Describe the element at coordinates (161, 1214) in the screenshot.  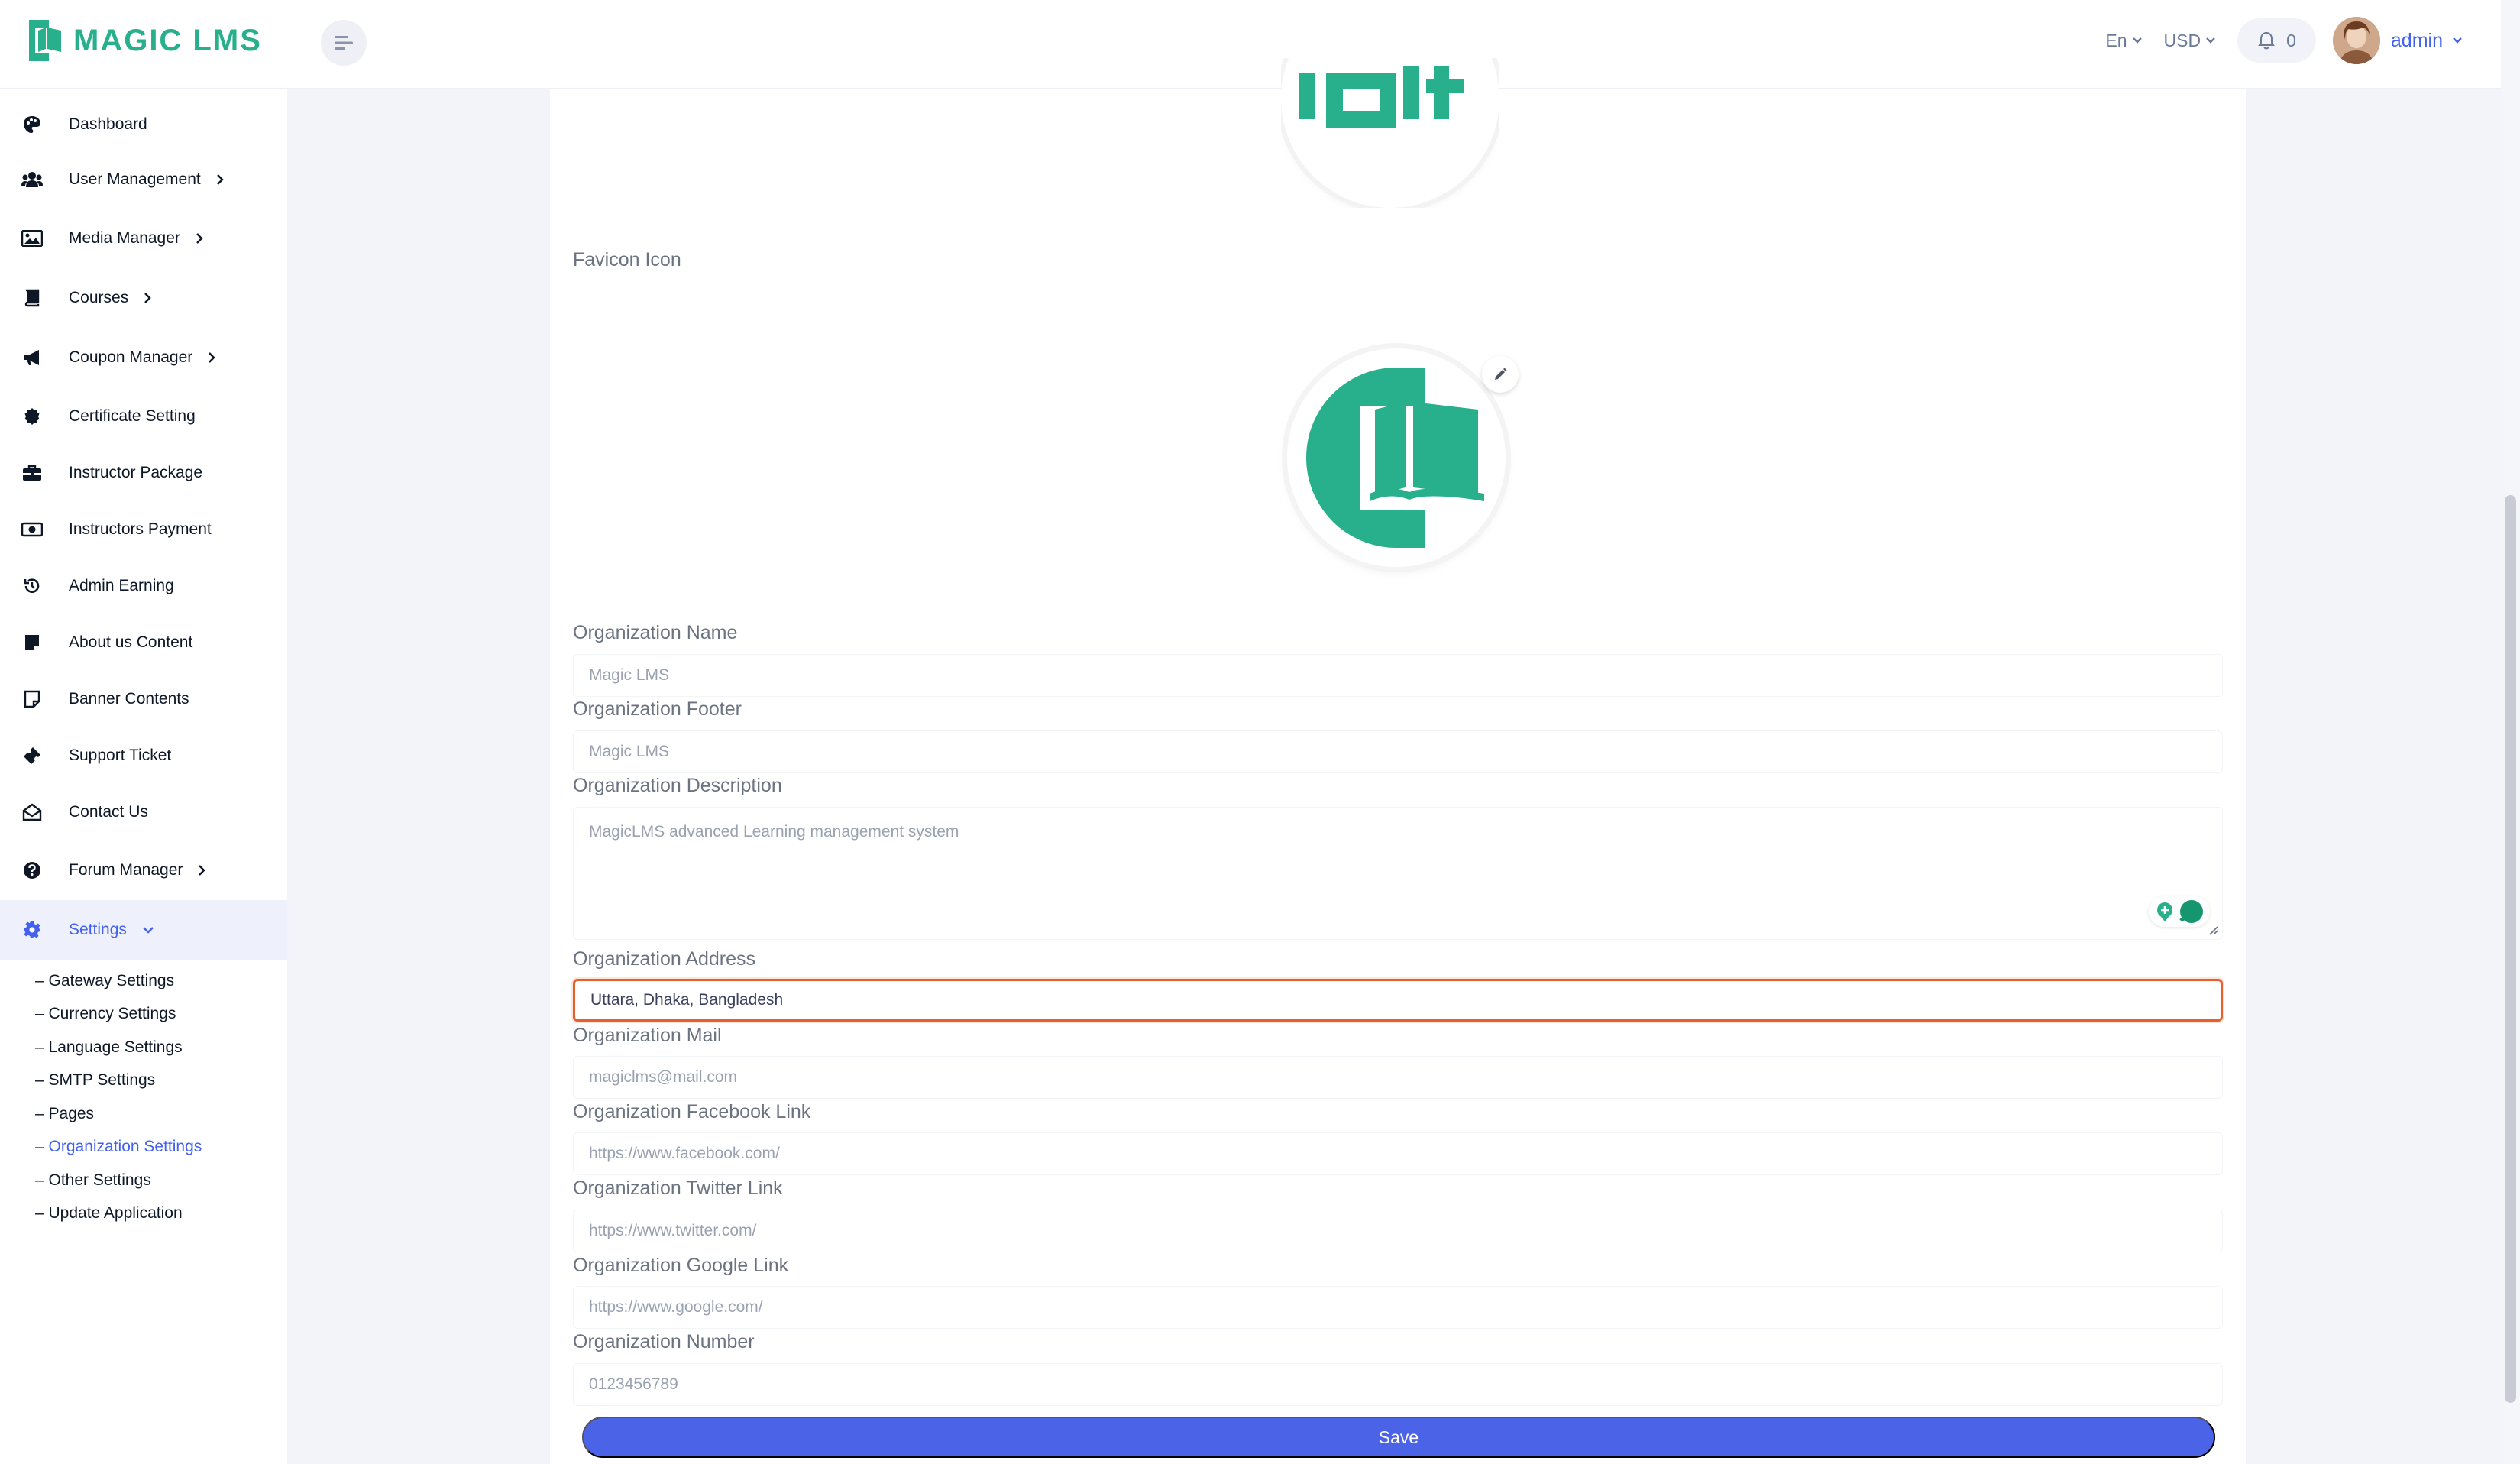
I see `submenu-update-application: – Update Application` at that location.